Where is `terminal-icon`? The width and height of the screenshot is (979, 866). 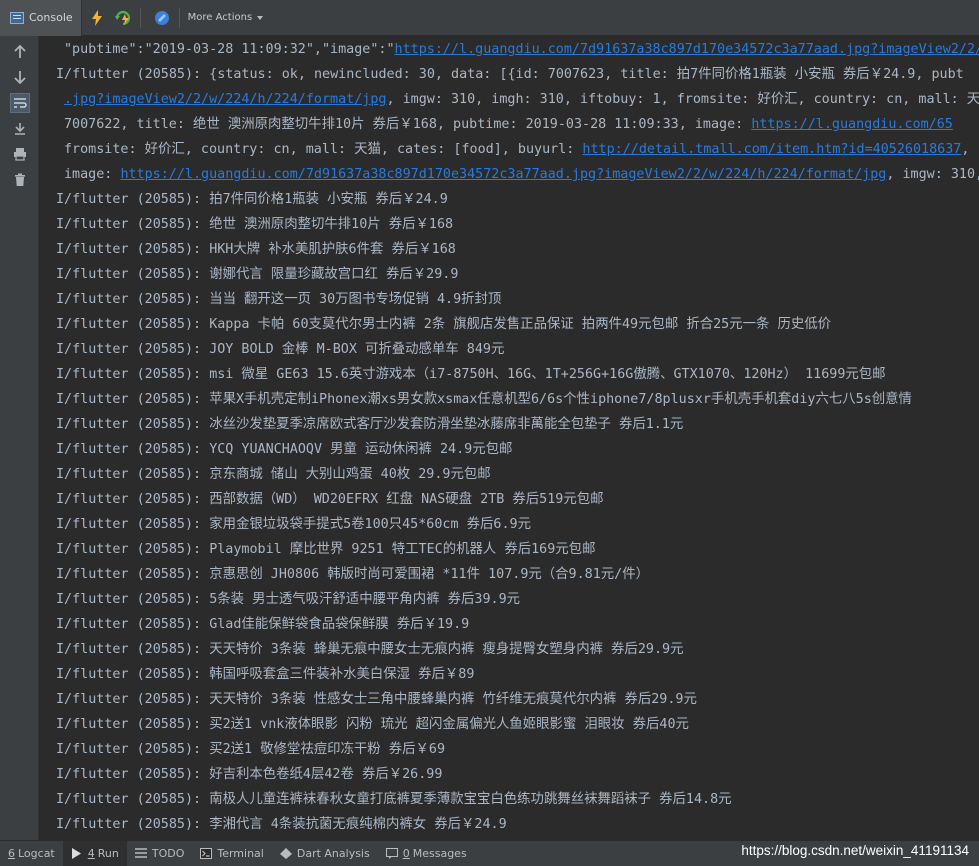
terminal-icon is located at coordinates (206, 853).